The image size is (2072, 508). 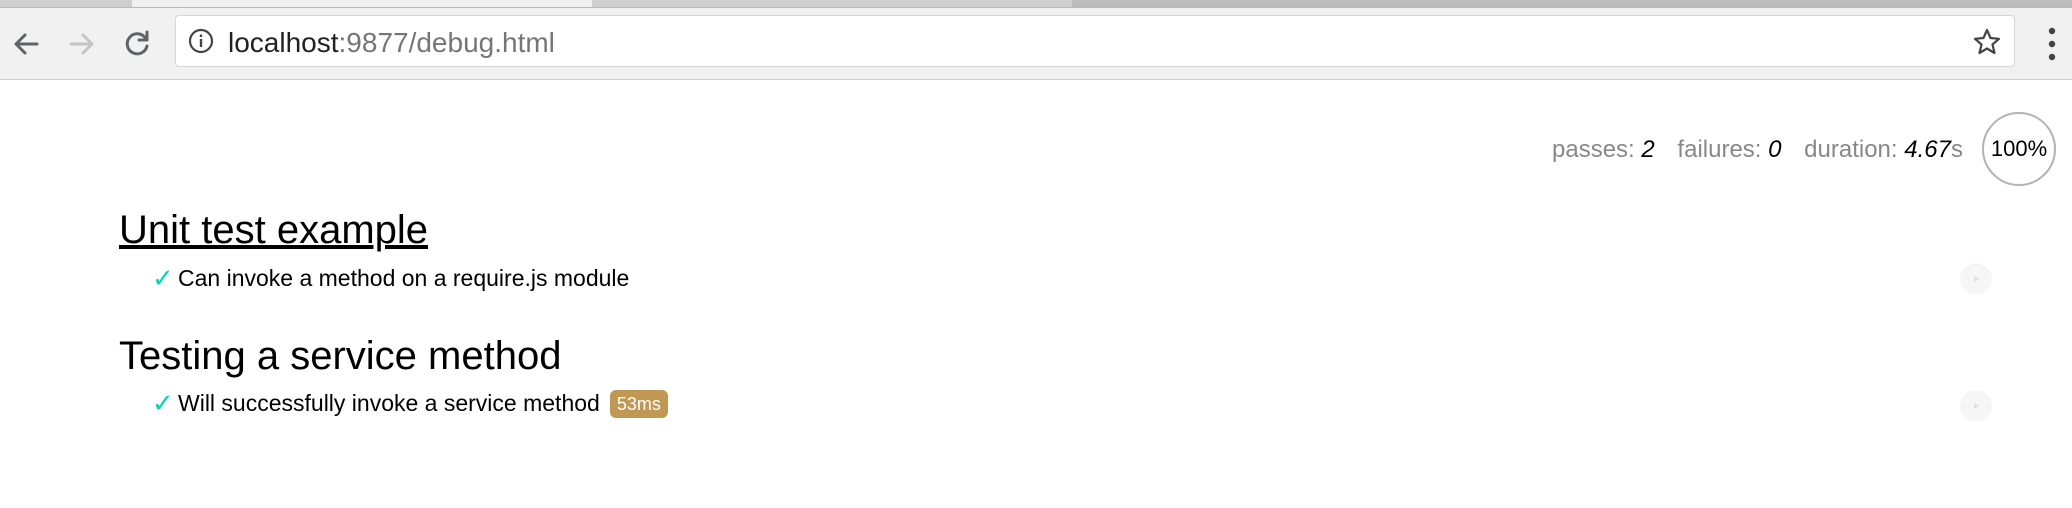 I want to click on star-icon, so click(x=1987, y=42).